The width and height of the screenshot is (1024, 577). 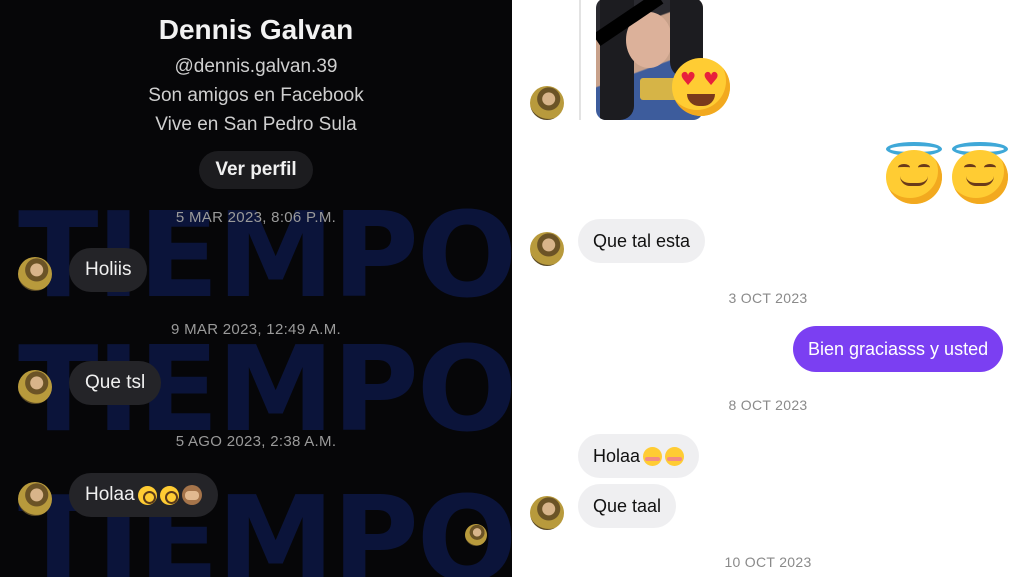 What do you see at coordinates (256, 95) in the screenshot?
I see `profile-friends-text: Son amigos en Facebook` at bounding box center [256, 95].